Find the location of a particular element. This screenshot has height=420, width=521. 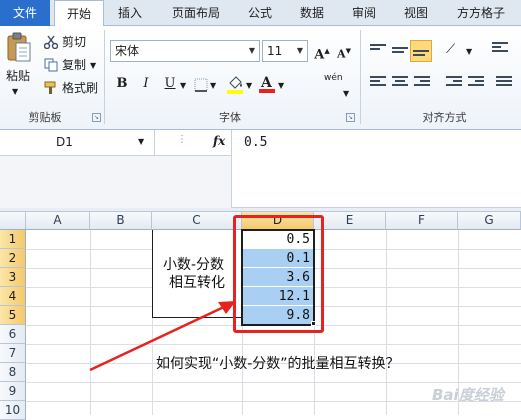

annotation-arrow is located at coordinates (162, 336).